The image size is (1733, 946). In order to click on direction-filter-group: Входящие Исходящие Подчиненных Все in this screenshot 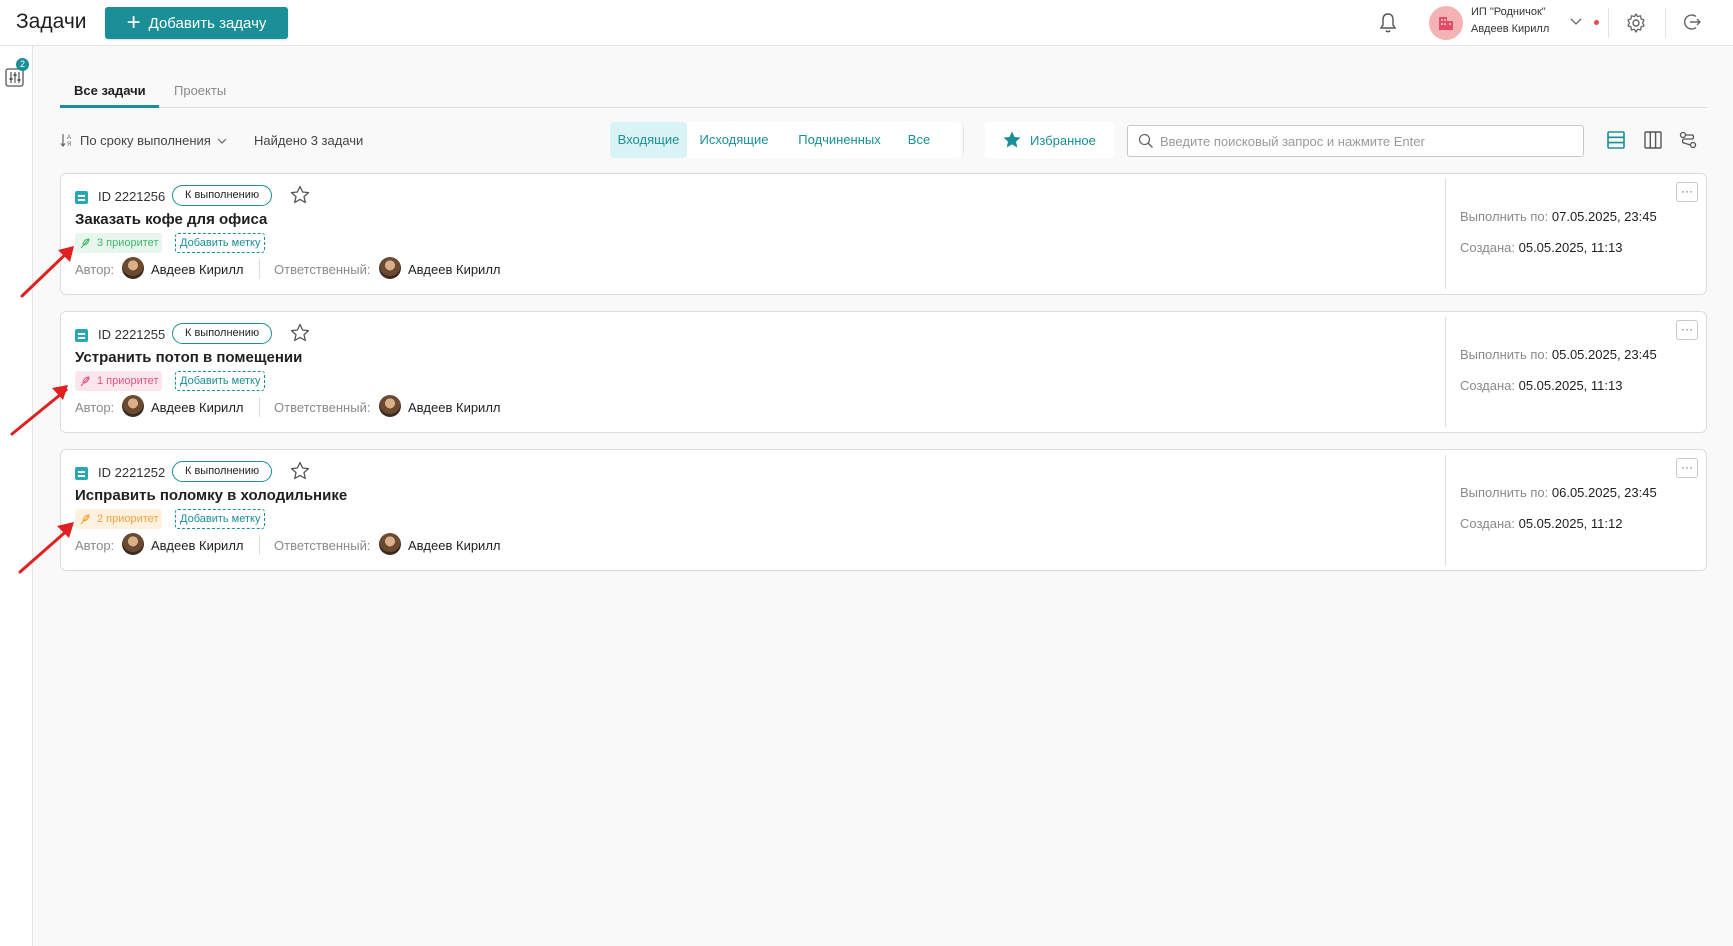, I will do `click(785, 140)`.